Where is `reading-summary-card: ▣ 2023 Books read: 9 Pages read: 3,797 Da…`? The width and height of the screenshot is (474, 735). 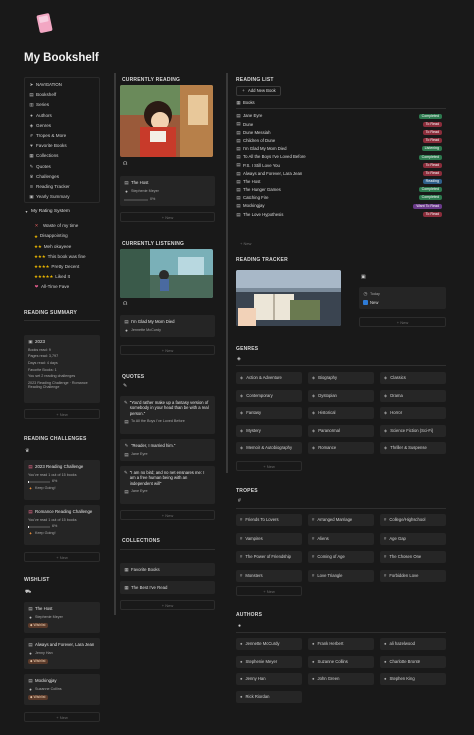 reading-summary-card: ▣ 2023 Books read: 9 Pages read: 3,797 Da… is located at coordinates (62, 369).